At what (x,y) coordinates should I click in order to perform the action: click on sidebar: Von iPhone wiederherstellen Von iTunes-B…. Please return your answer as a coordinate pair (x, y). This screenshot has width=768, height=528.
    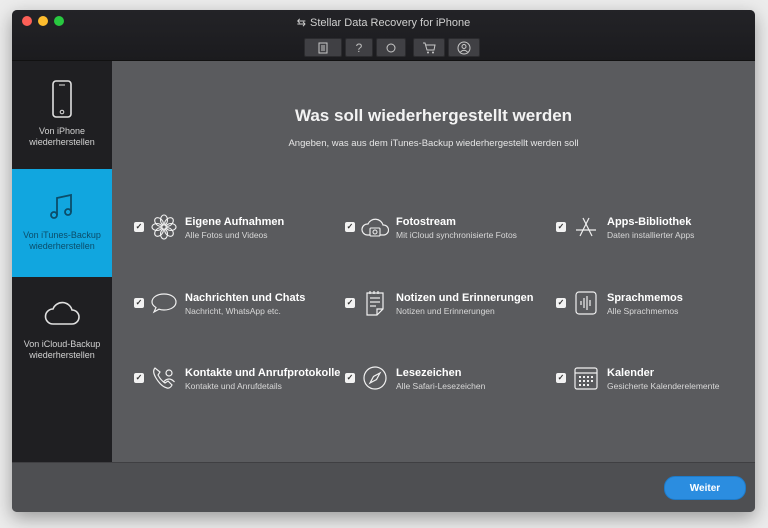
    Looking at the image, I should click on (62, 261).